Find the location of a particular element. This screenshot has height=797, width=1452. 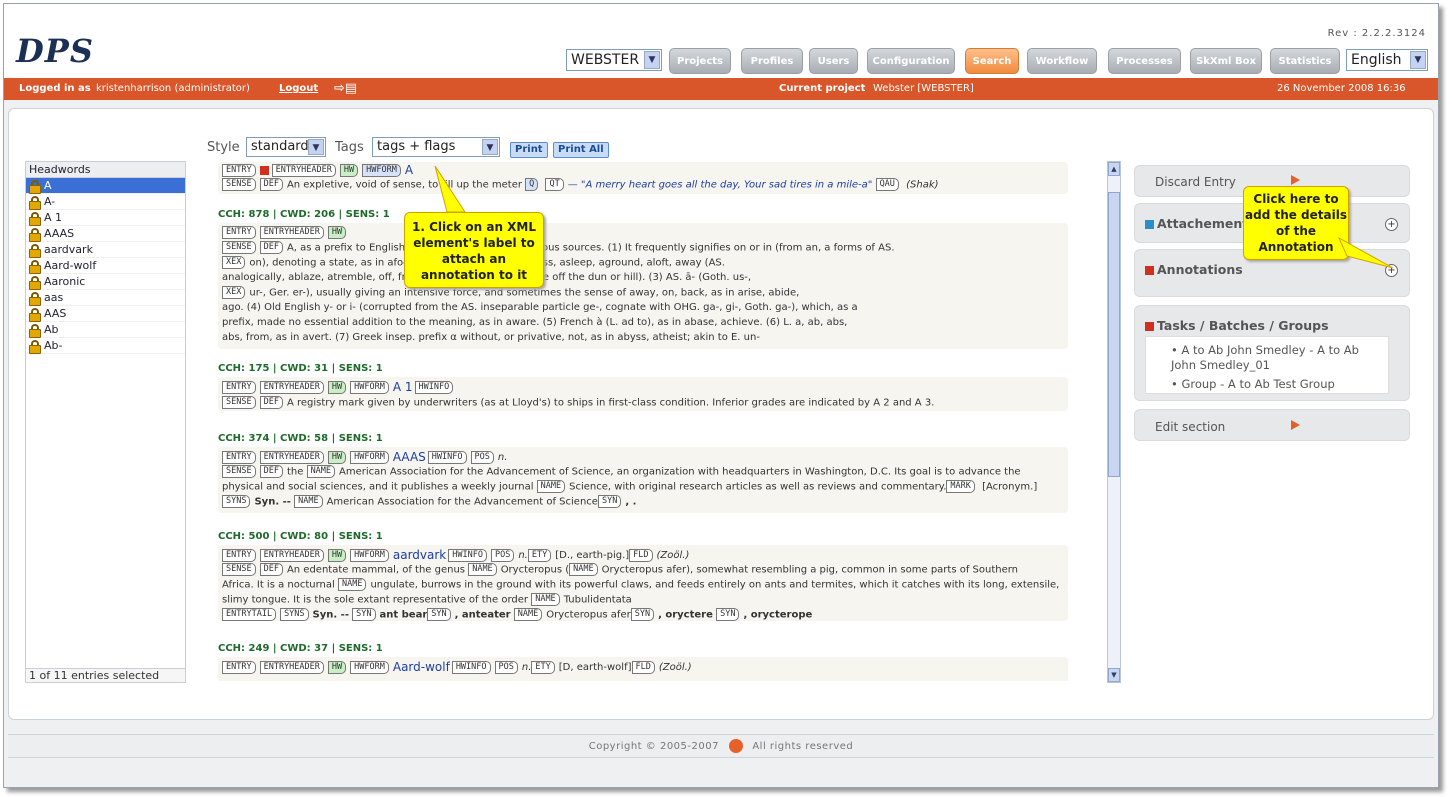

scroll-thumb is located at coordinates (1114, 334).